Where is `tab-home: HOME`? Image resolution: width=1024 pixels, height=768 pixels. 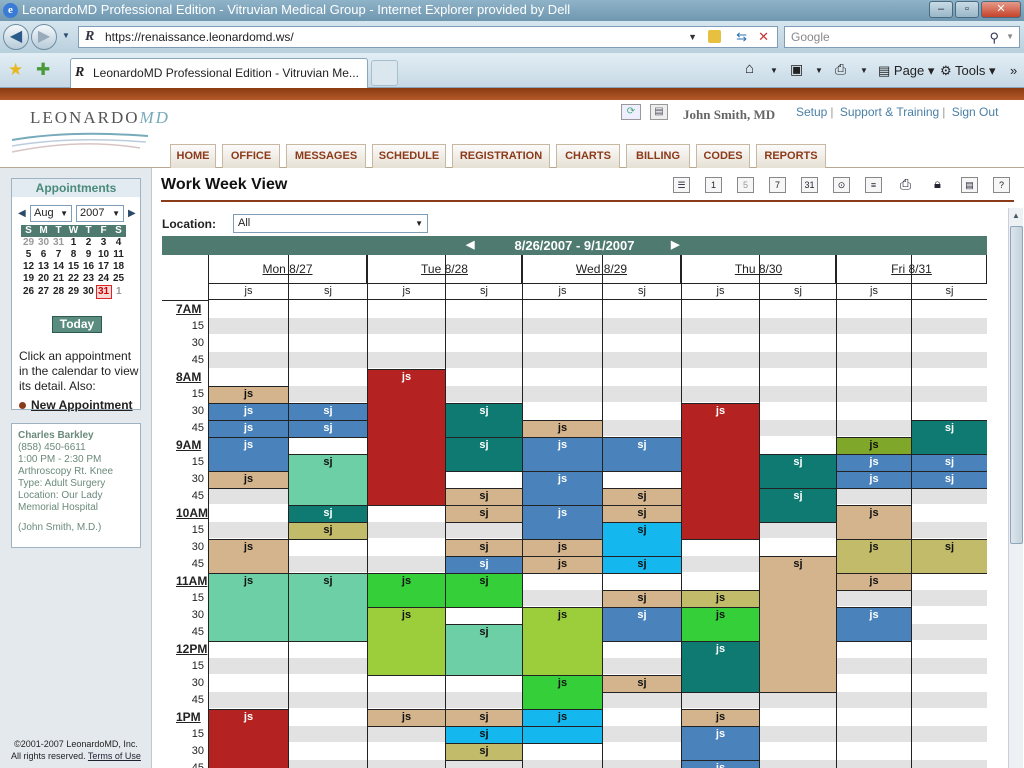 tab-home: HOME is located at coordinates (193, 156).